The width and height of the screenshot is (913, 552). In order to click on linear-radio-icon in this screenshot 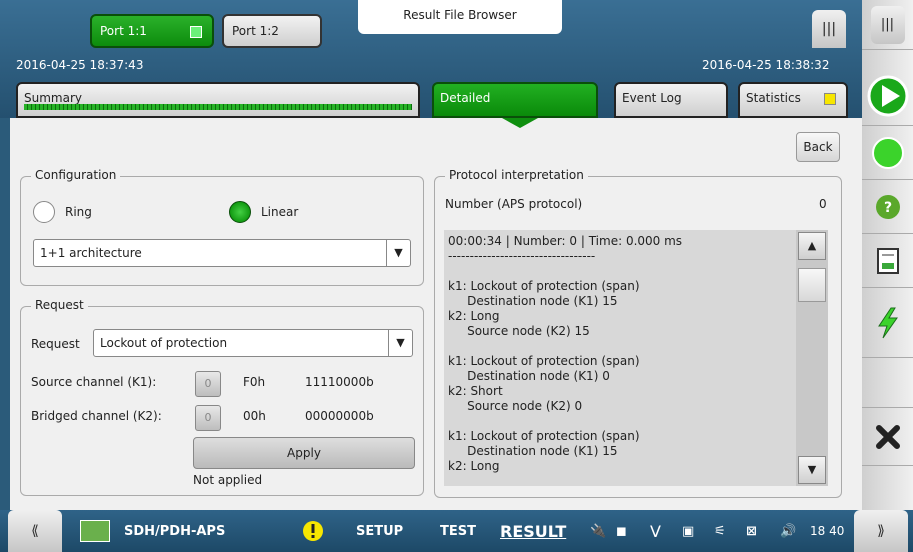, I will do `click(240, 212)`.